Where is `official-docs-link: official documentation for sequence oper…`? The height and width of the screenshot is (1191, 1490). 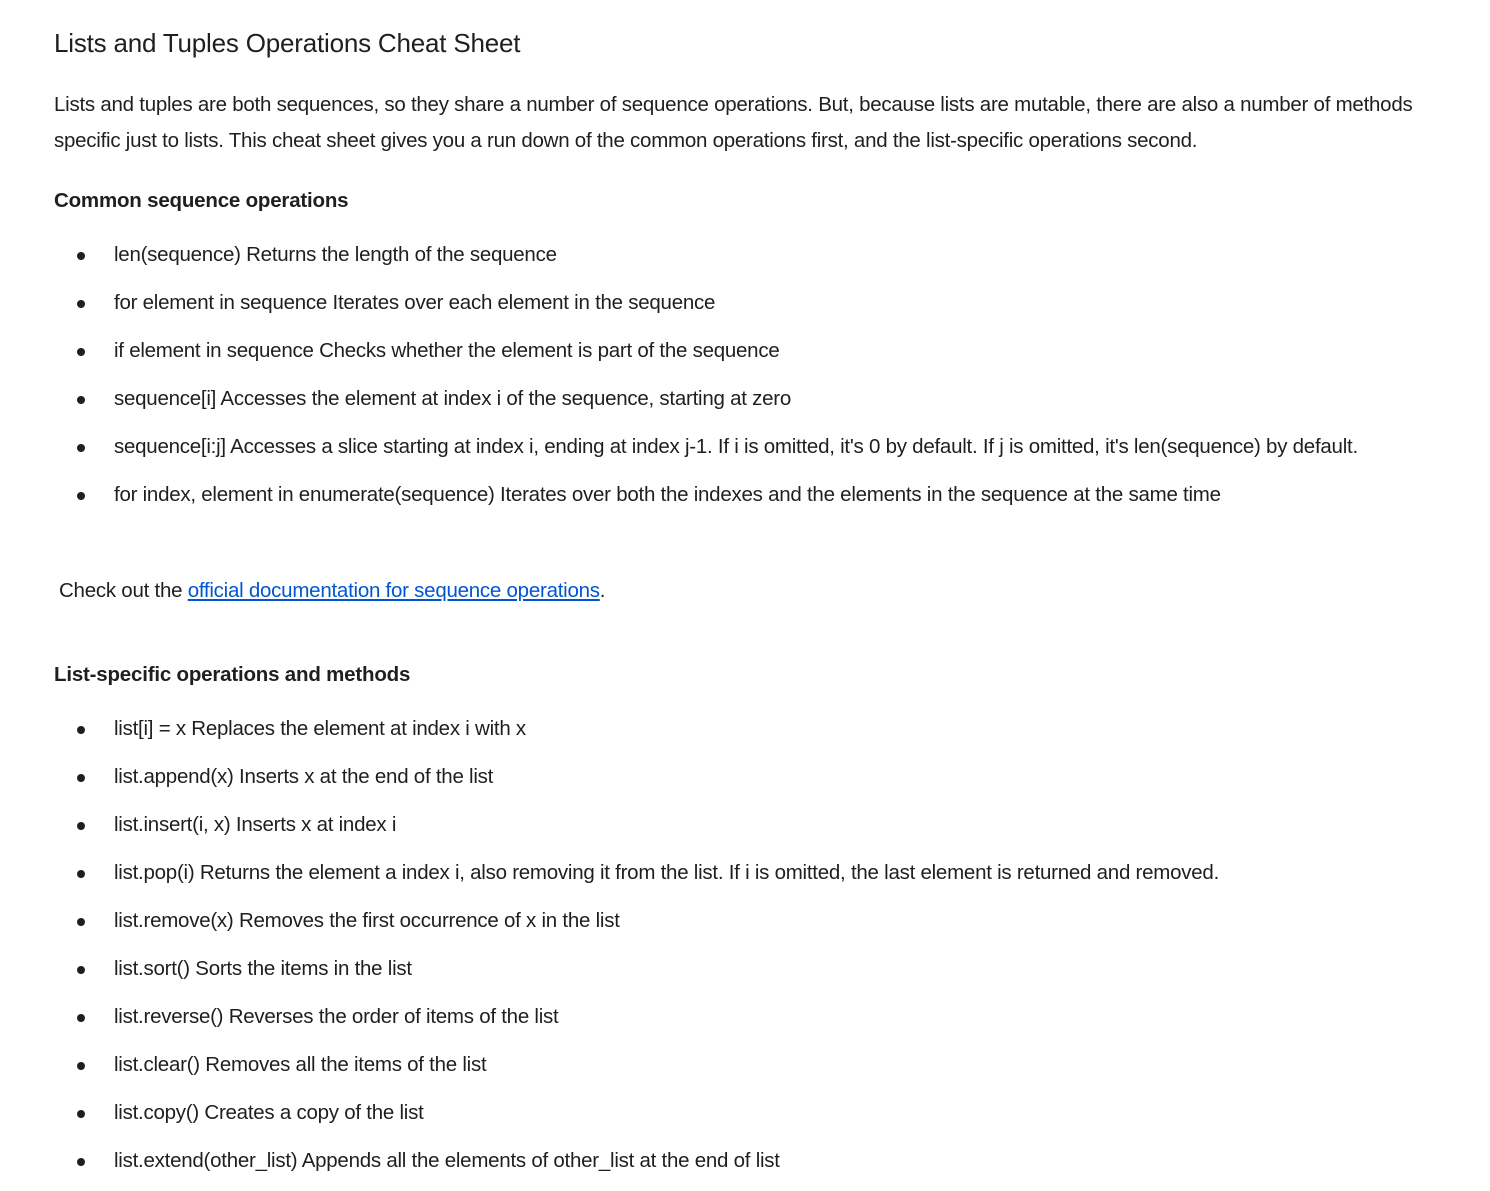
official-docs-link: official documentation for sequence oper… is located at coordinates (394, 590).